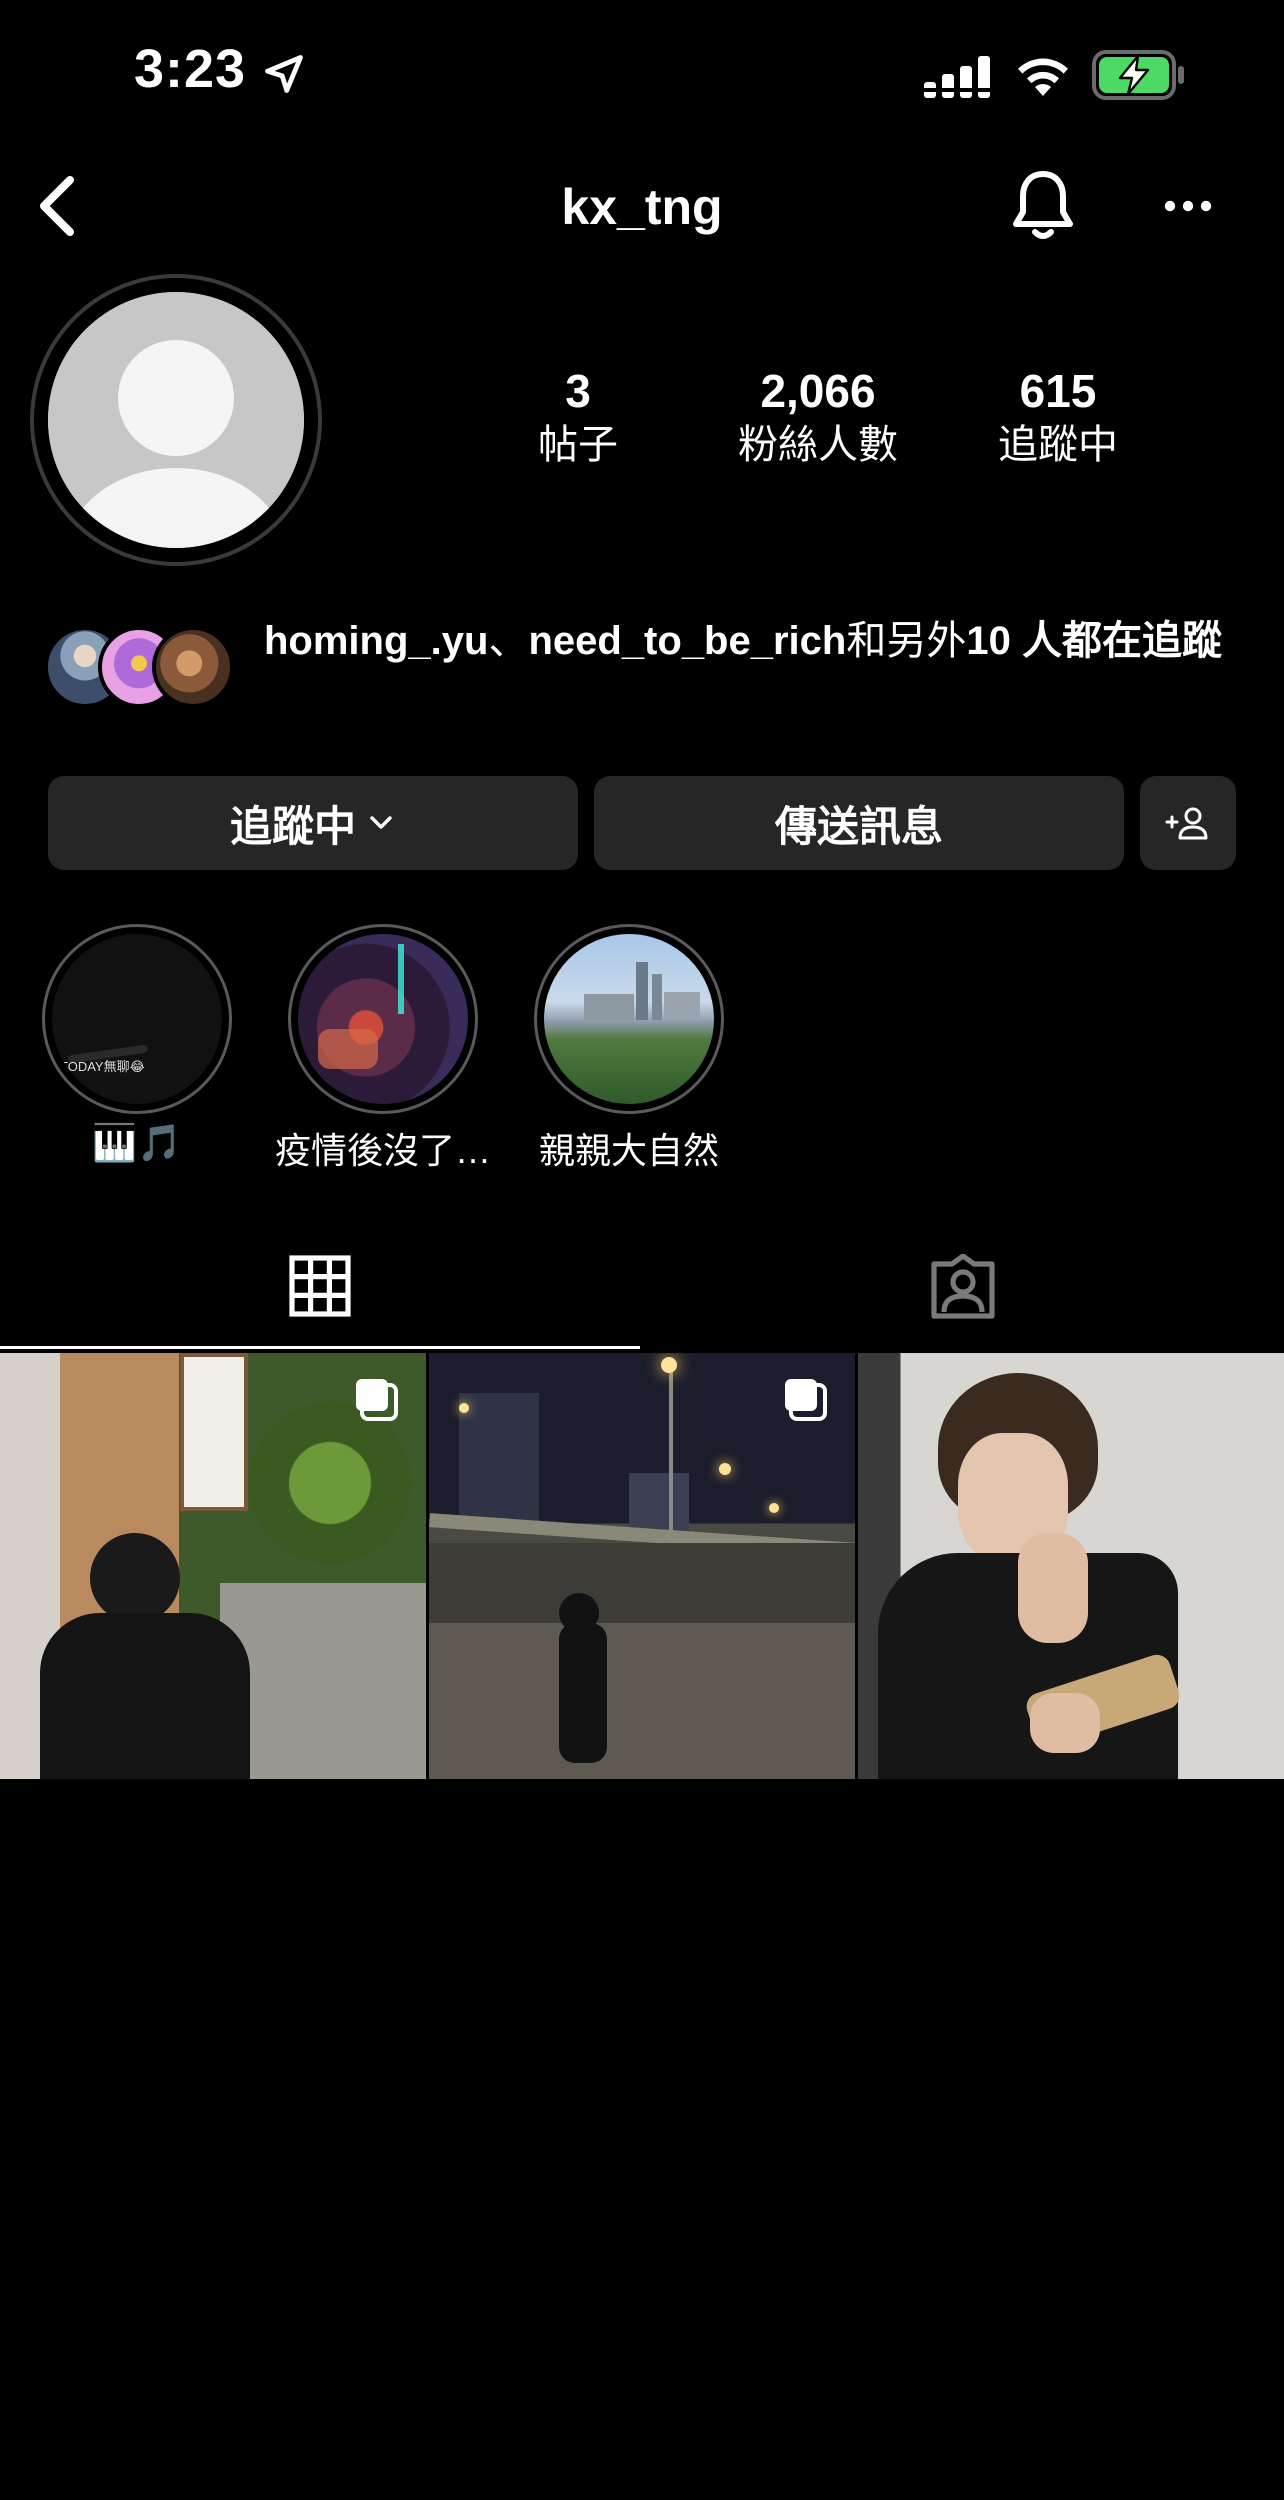 This screenshot has height=2500, width=1284. Describe the element at coordinates (1058, 445) in the screenshot. I see `stat-following-label: 追蹤中` at that location.